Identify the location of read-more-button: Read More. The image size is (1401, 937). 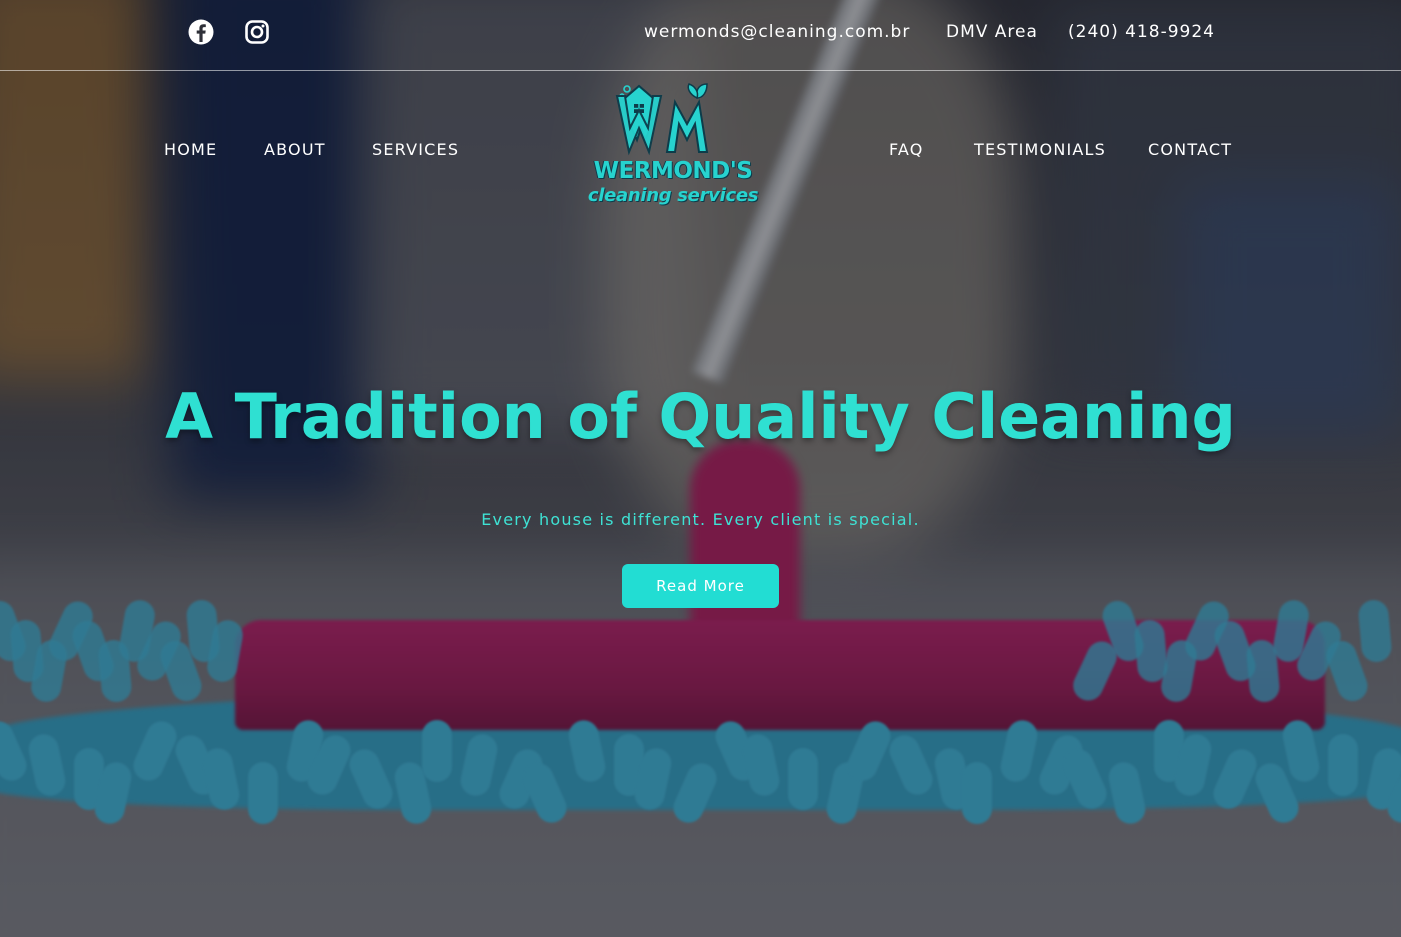
(700, 586).